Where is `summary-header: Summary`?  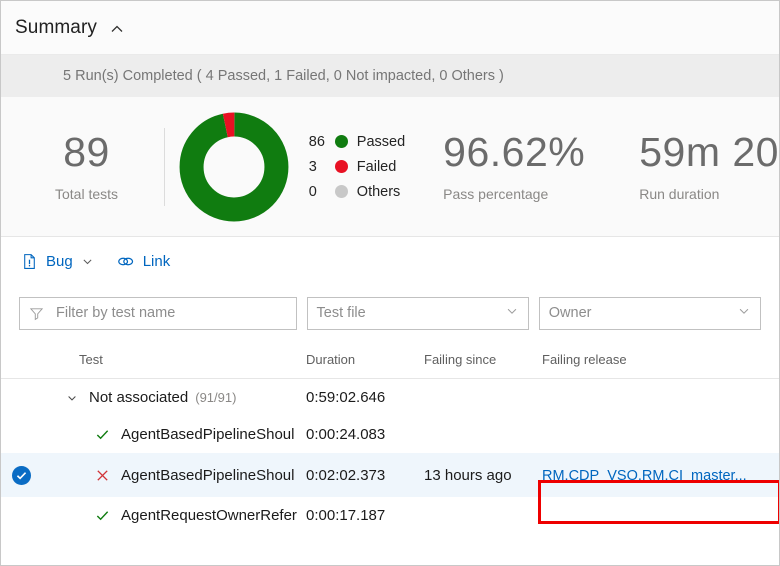
summary-header: Summary is located at coordinates (390, 28).